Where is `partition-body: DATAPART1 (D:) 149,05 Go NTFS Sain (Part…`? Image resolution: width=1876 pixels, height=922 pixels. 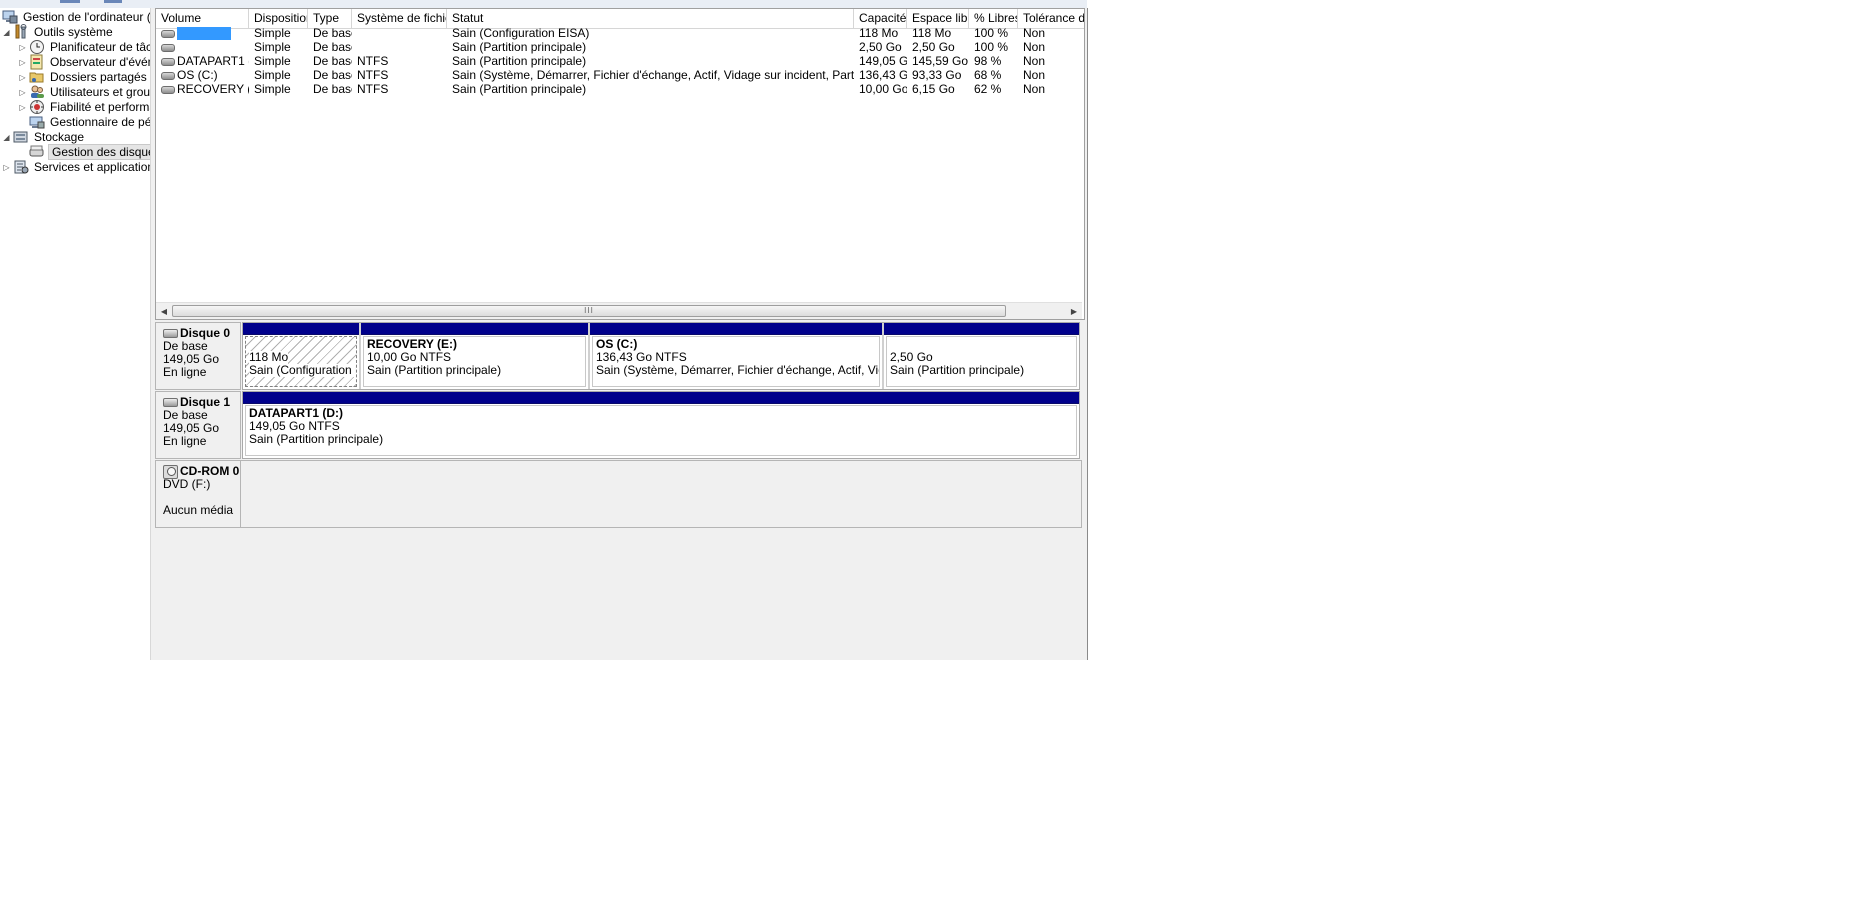 partition-body: DATAPART1 (D:) 149,05 Go NTFS Sain (Part… is located at coordinates (661, 430).